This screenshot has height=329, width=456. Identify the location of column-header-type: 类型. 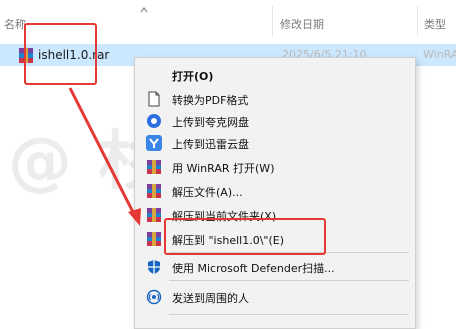
(435, 24).